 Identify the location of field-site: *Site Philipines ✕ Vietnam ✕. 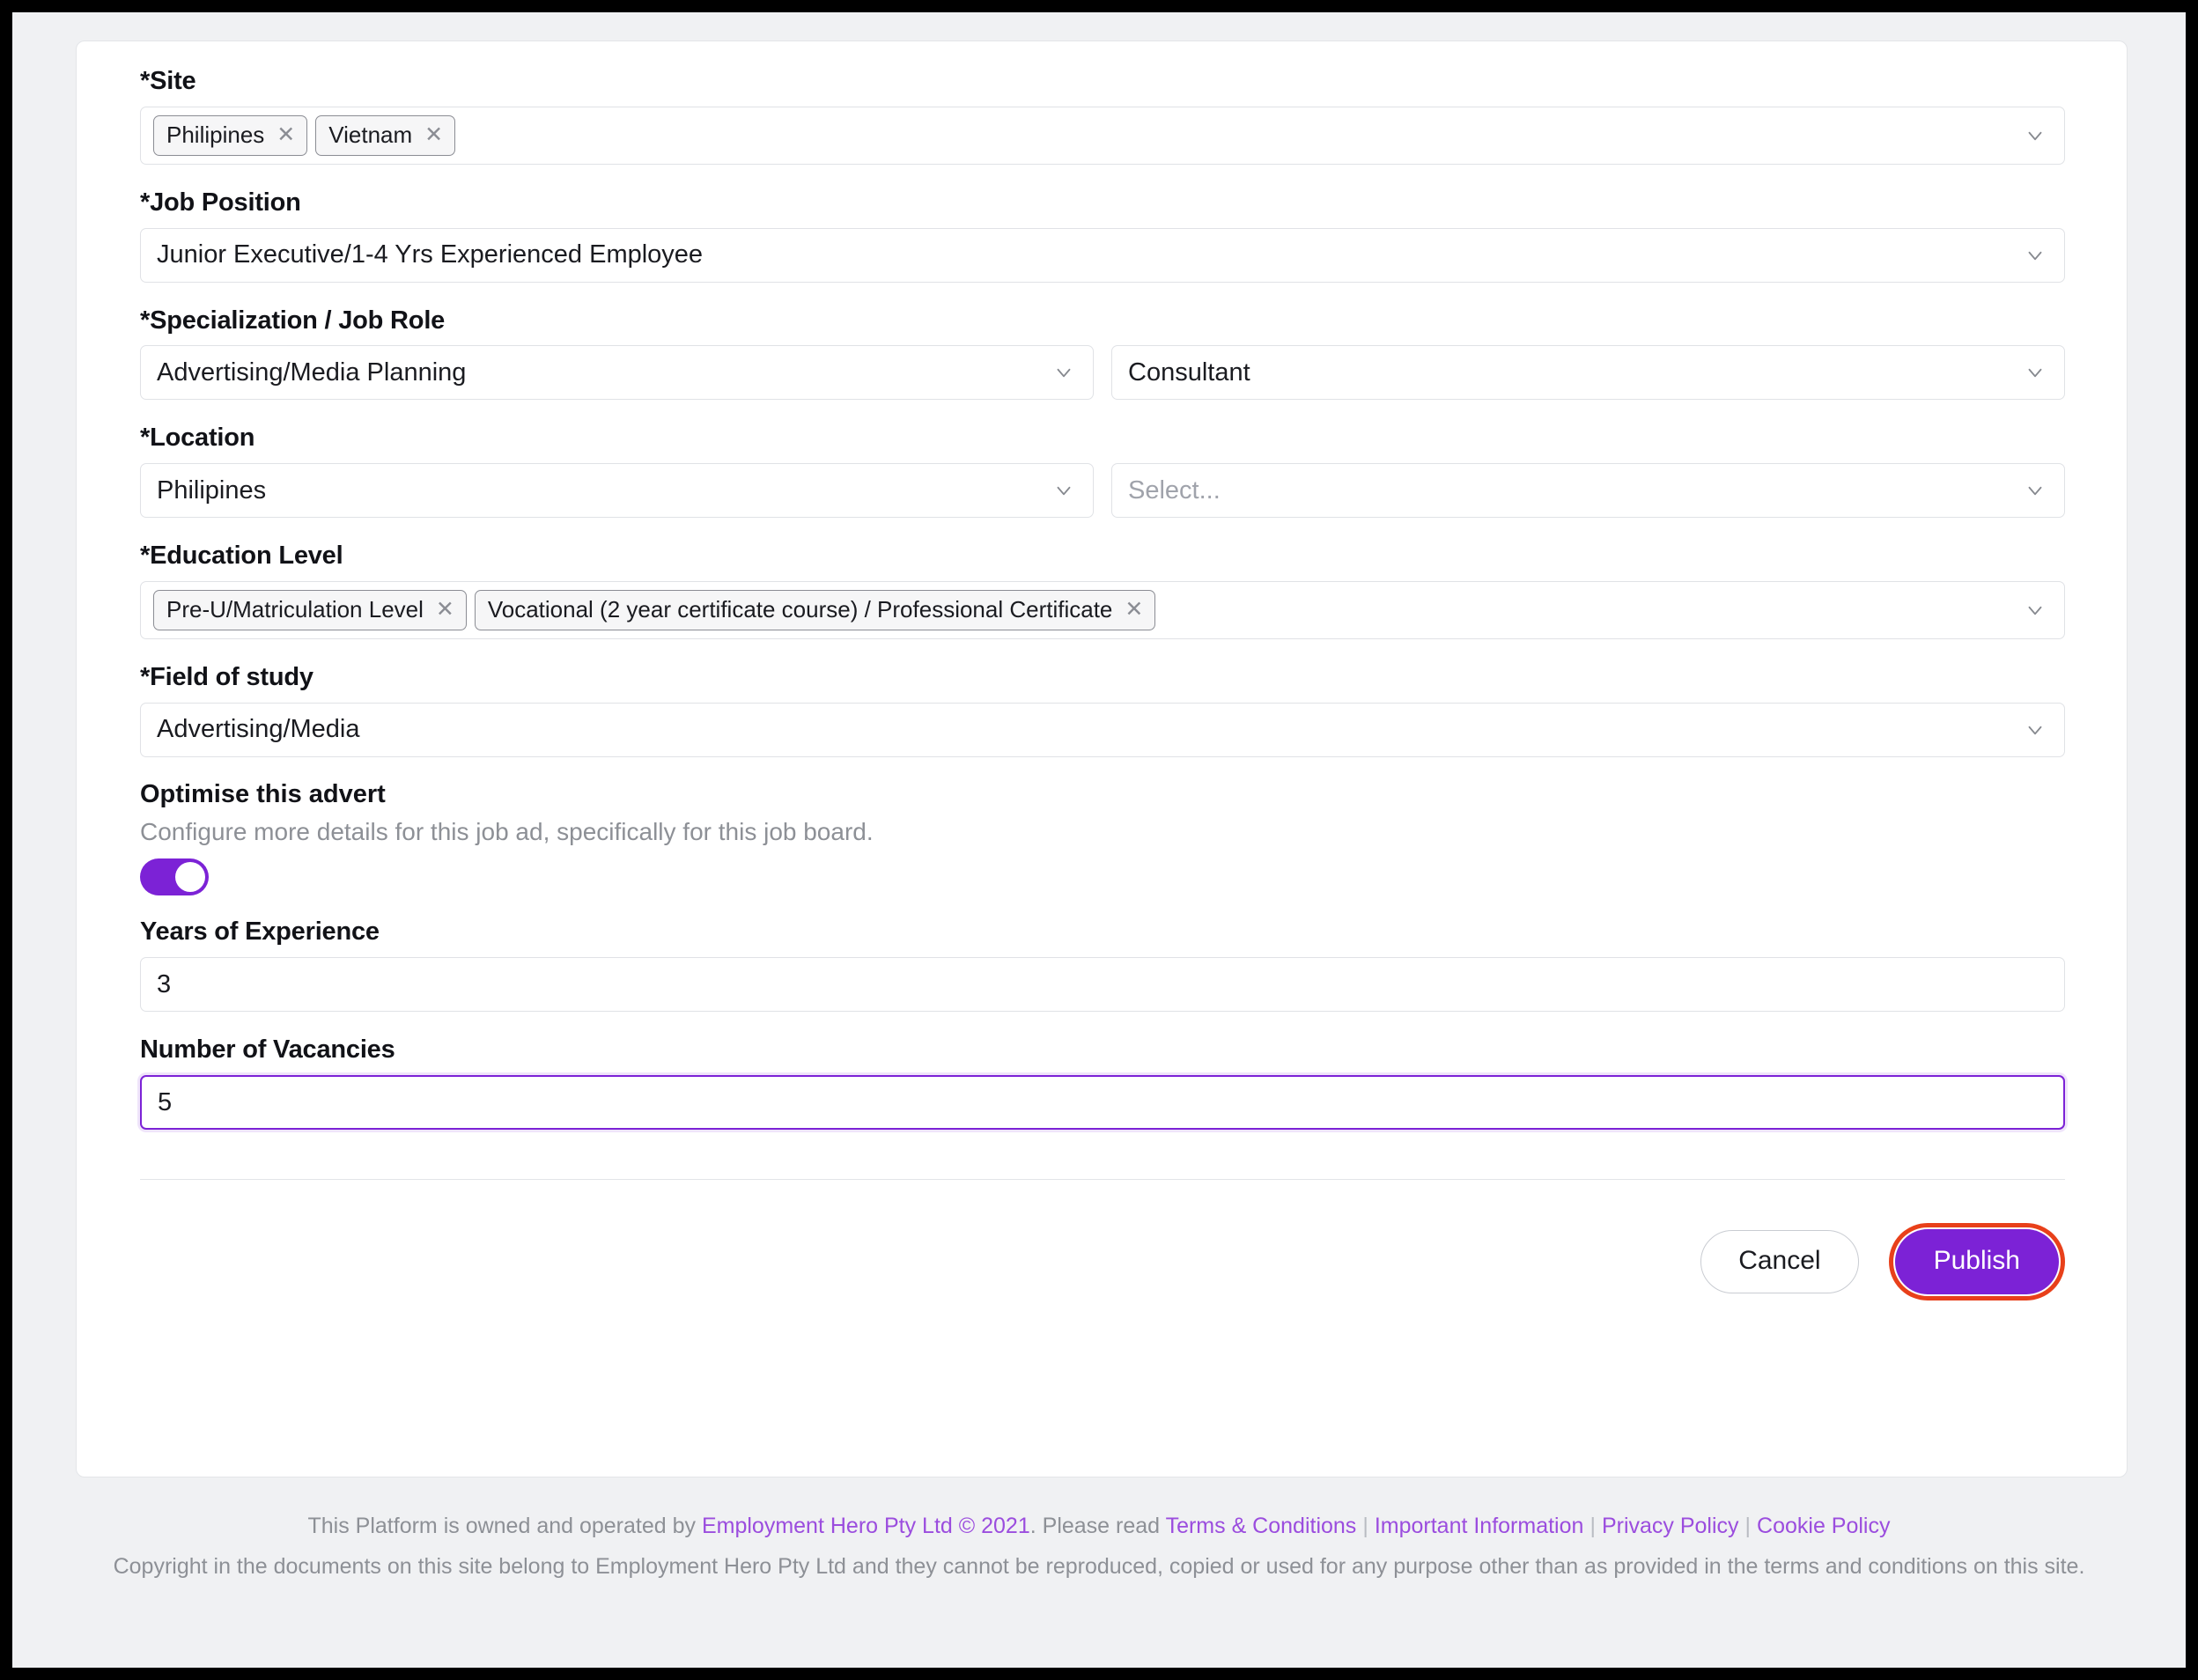
(1102, 115).